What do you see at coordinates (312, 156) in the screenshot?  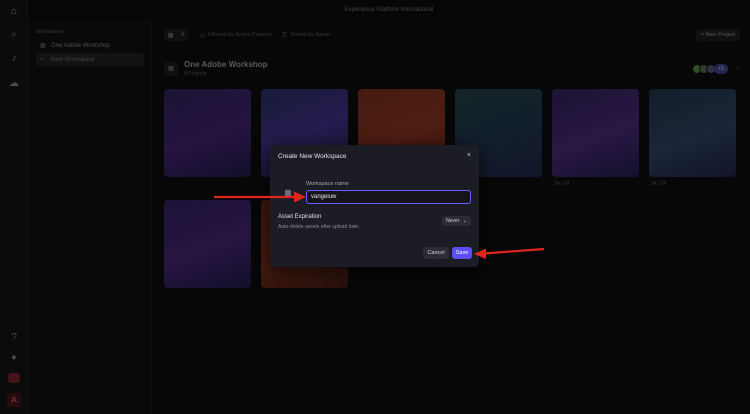 I see `dialog-title: Create New Workspace` at bounding box center [312, 156].